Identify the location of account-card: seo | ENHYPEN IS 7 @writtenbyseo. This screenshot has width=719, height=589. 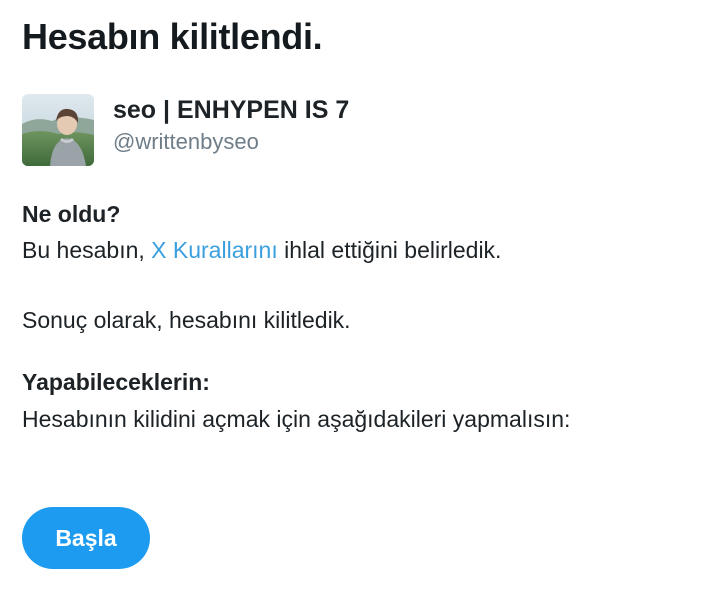
(185, 130).